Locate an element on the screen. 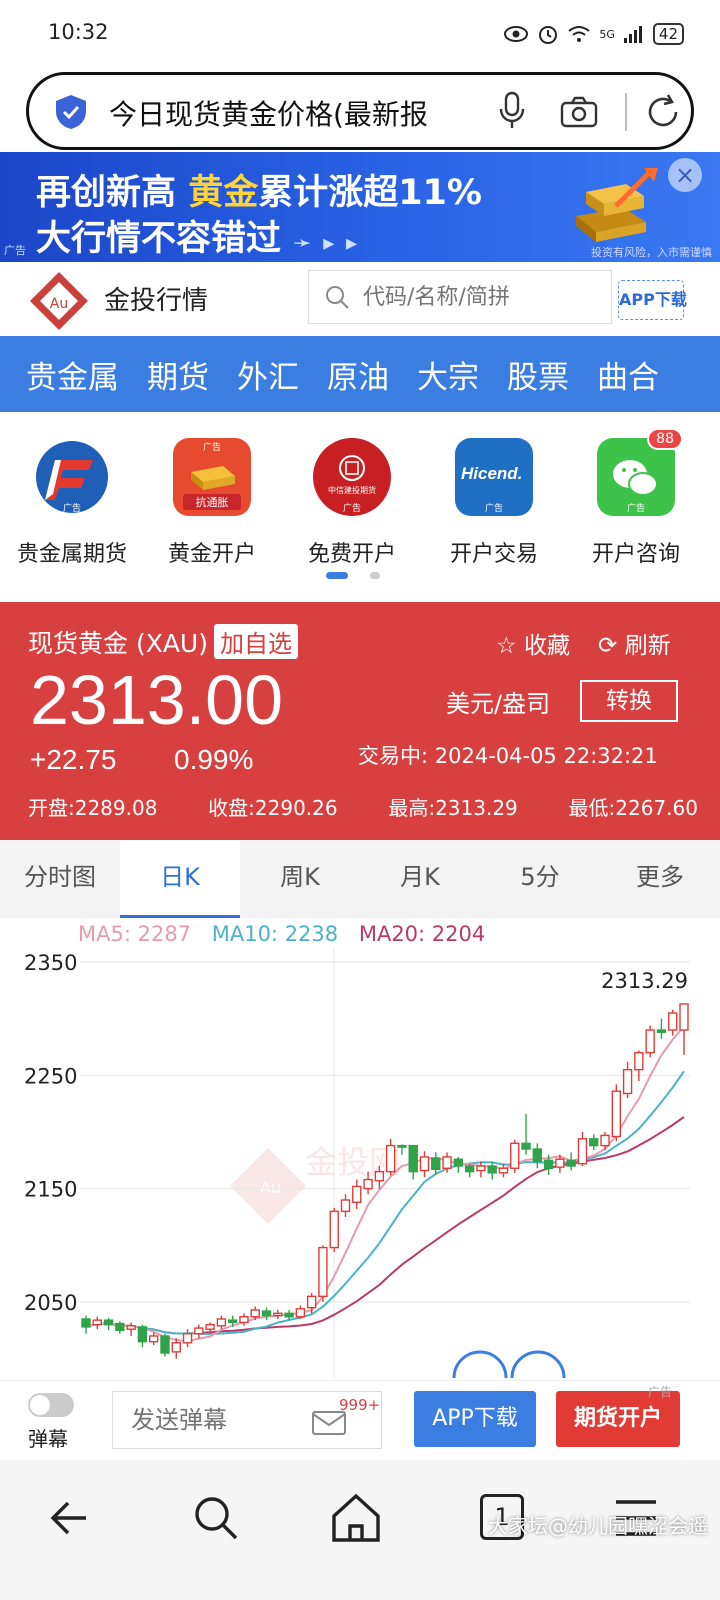 The image size is (720, 1600). app-consult: 88 广告 开户咨询 is located at coordinates (636, 498).